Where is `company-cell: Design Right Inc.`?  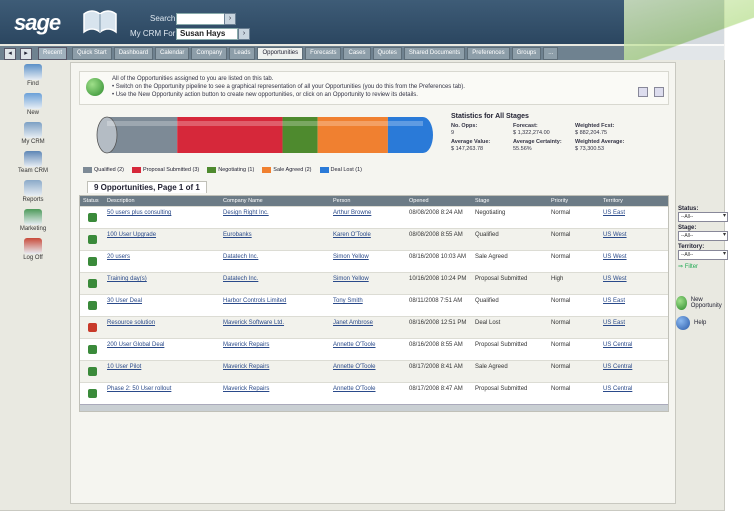
company-cell: Design Right Inc. is located at coordinates (275, 217).